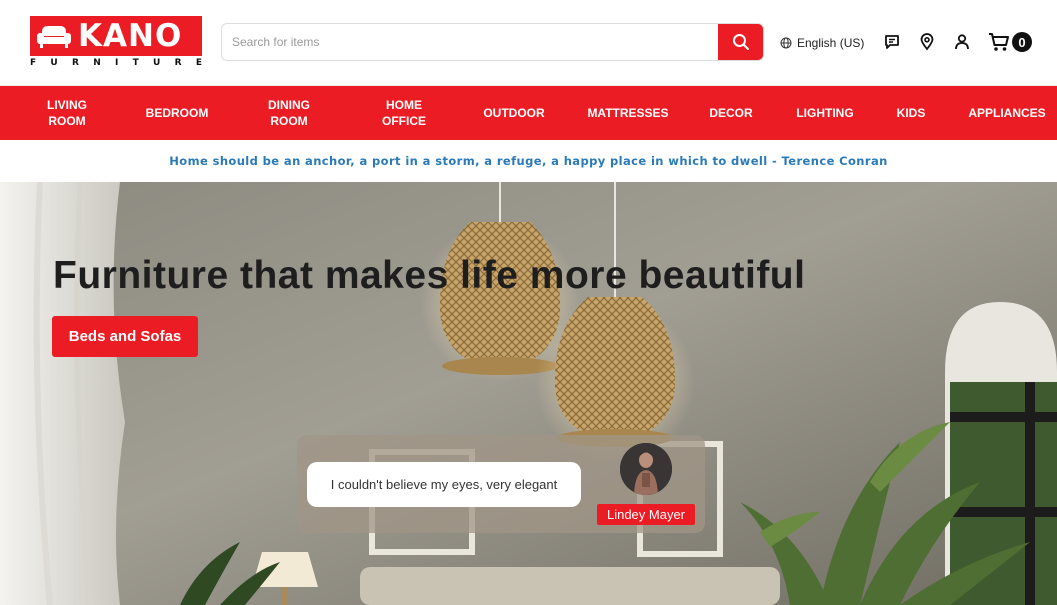 This screenshot has height=605, width=1057. I want to click on avatar-figure-icon, so click(646, 469).